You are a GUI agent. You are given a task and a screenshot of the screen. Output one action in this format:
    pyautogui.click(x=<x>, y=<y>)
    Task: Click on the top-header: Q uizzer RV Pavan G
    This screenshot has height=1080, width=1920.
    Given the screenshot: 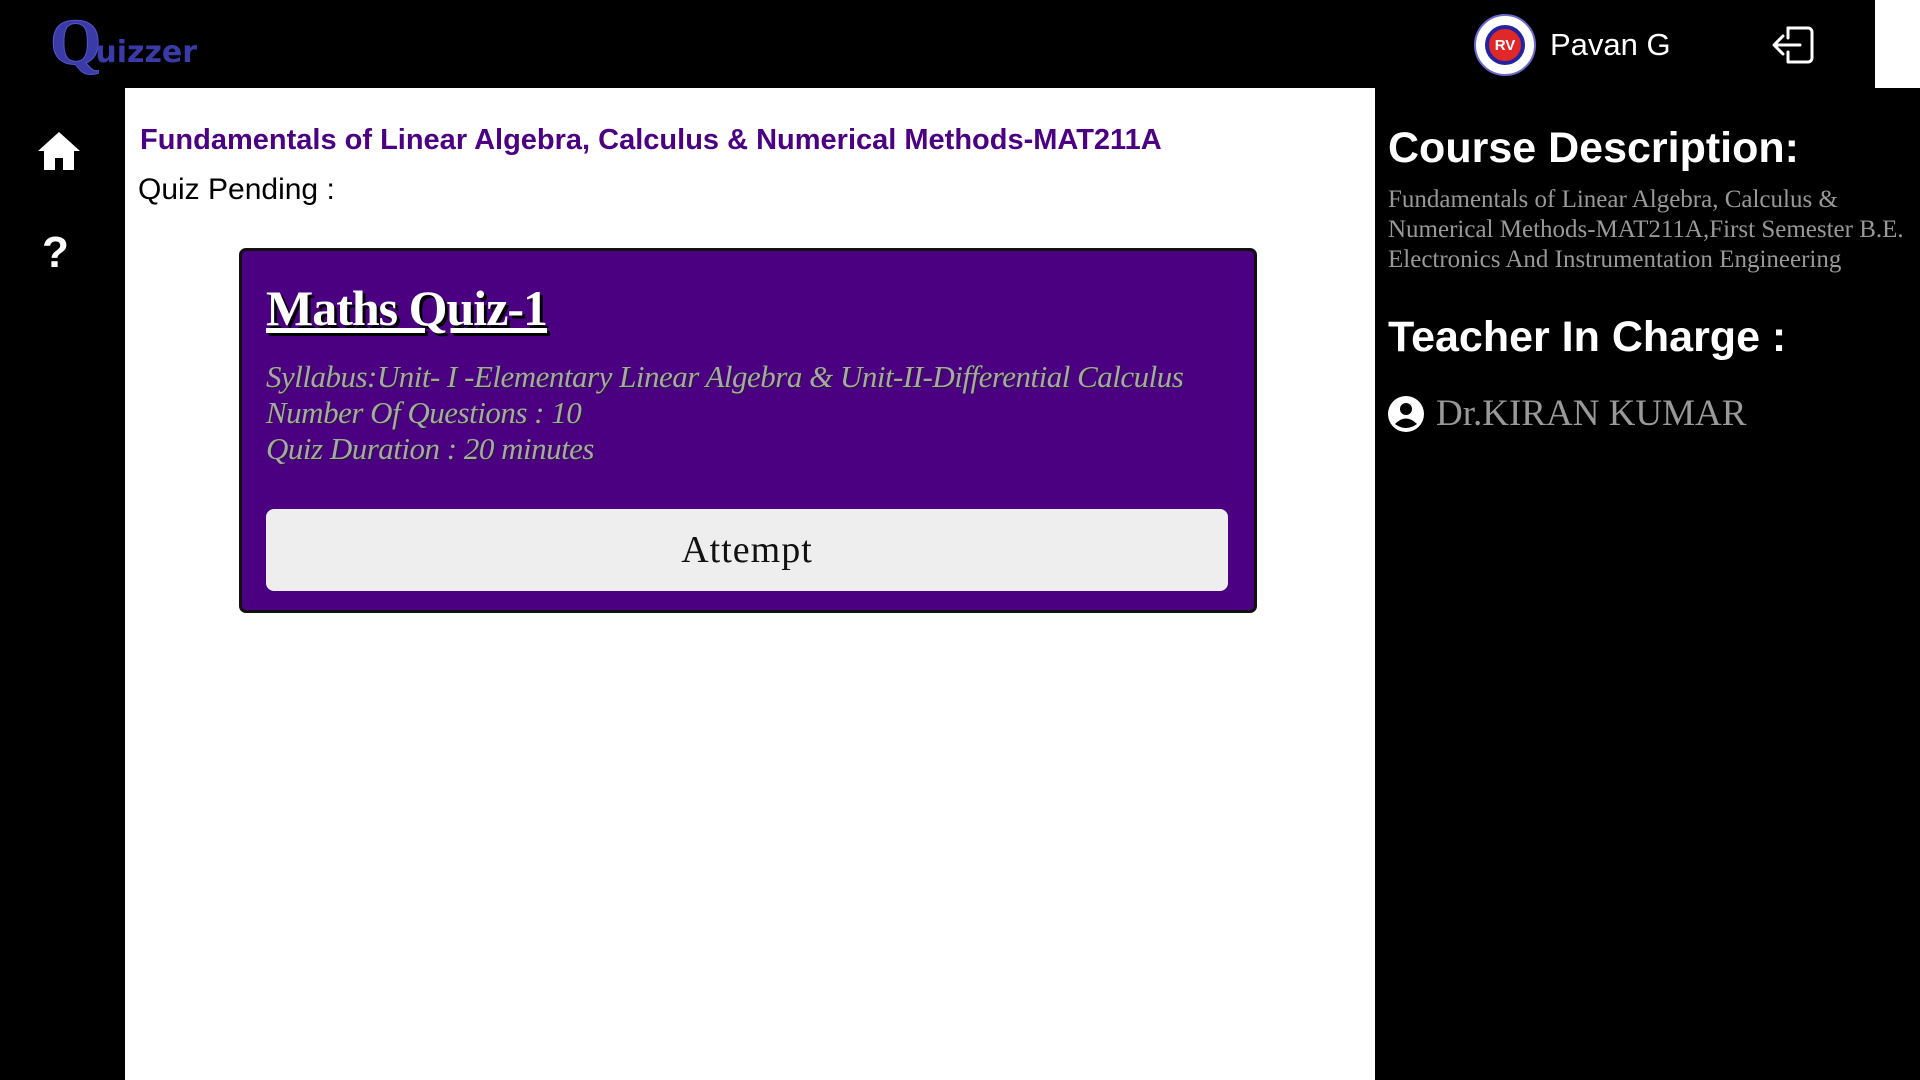 What is the action you would take?
    pyautogui.click(x=960, y=44)
    